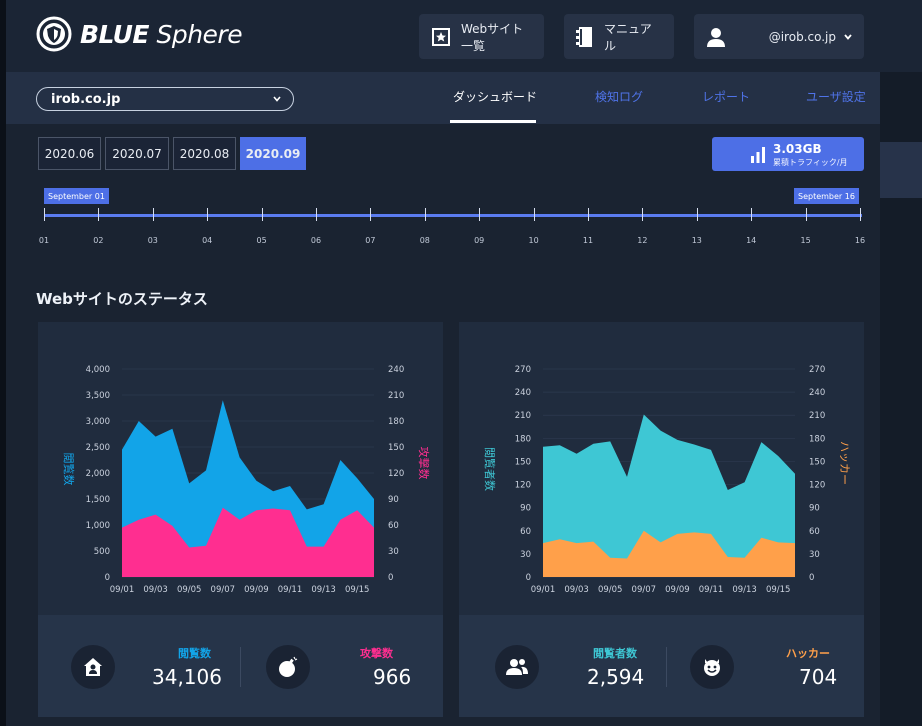 The width and height of the screenshot is (922, 726). I want to click on x-tick-label: 09/09, so click(677, 590).